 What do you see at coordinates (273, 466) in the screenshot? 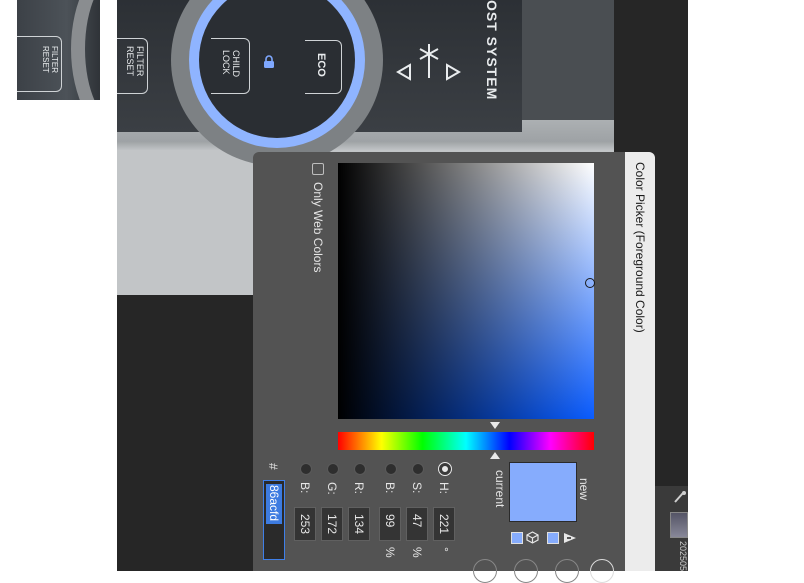
I see `hex-label: #` at bounding box center [273, 466].